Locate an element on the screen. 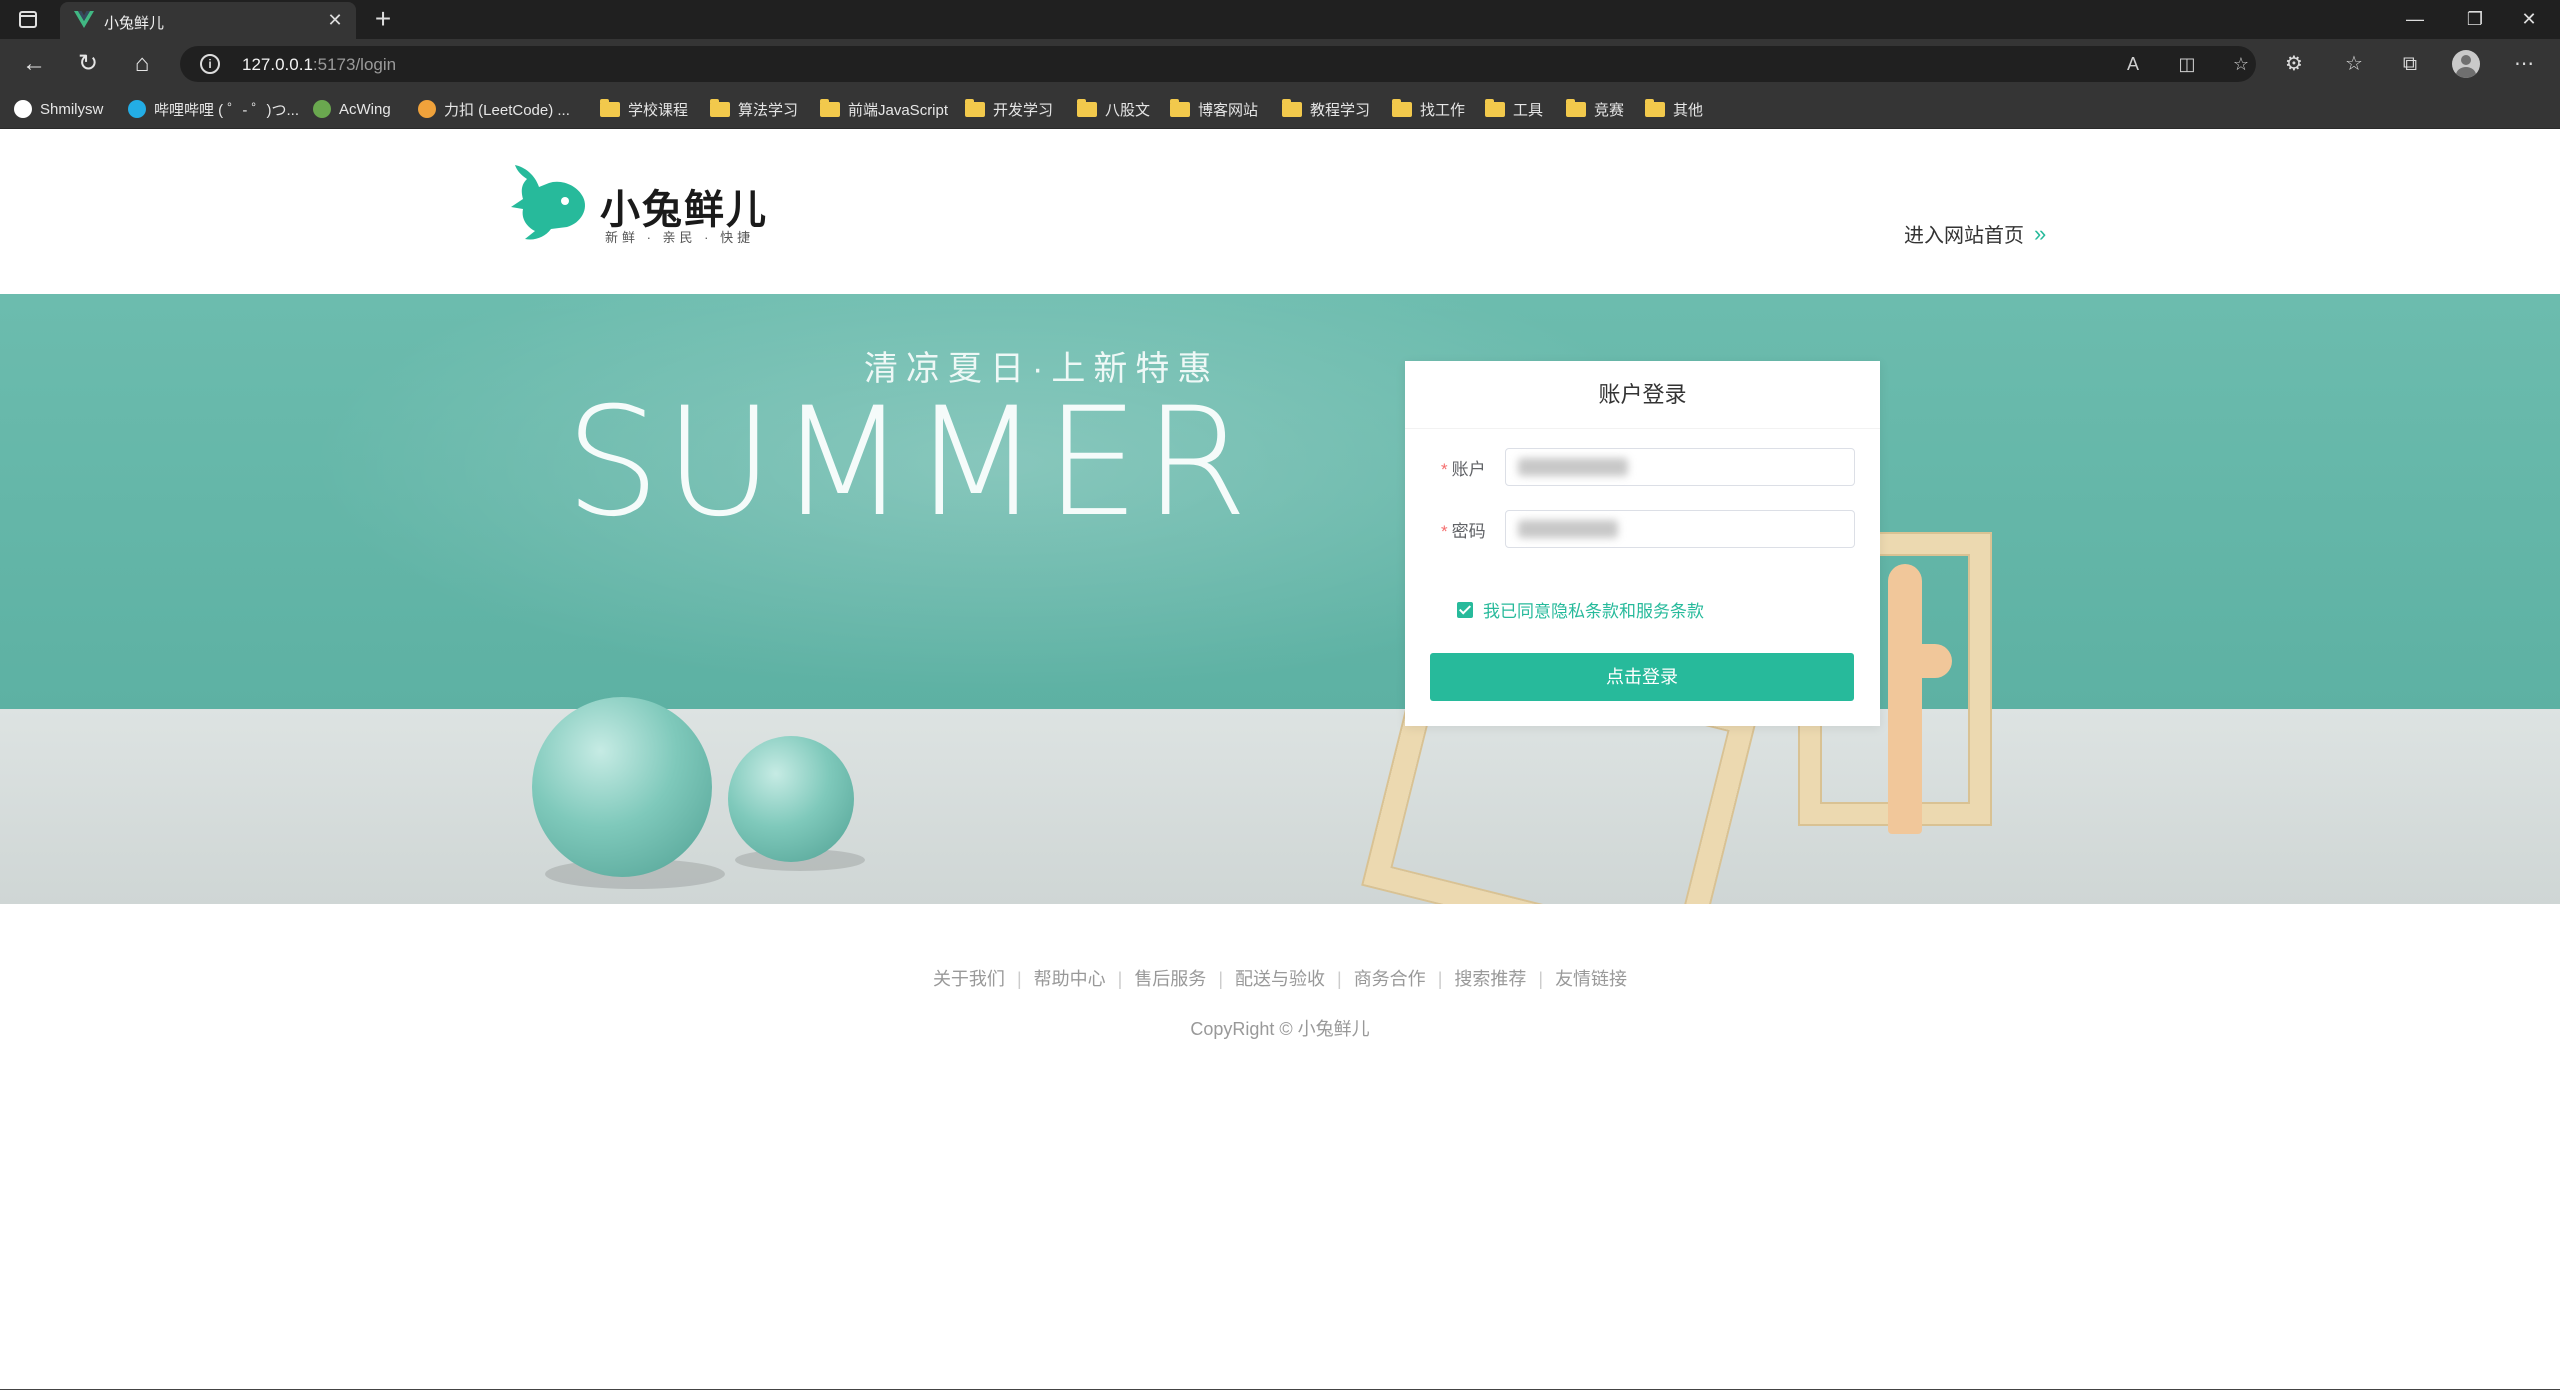 This screenshot has height=1390, width=2560. more-menu-icon: ⋯ is located at coordinates (2524, 64).